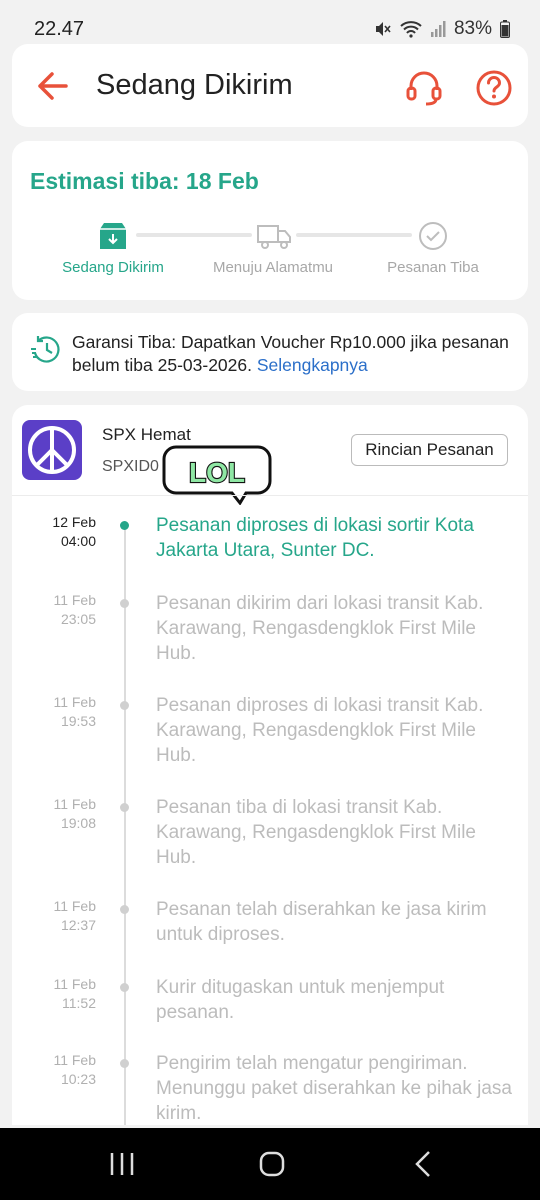  What do you see at coordinates (78, 925) in the screenshot?
I see `event-time: 12:37` at bounding box center [78, 925].